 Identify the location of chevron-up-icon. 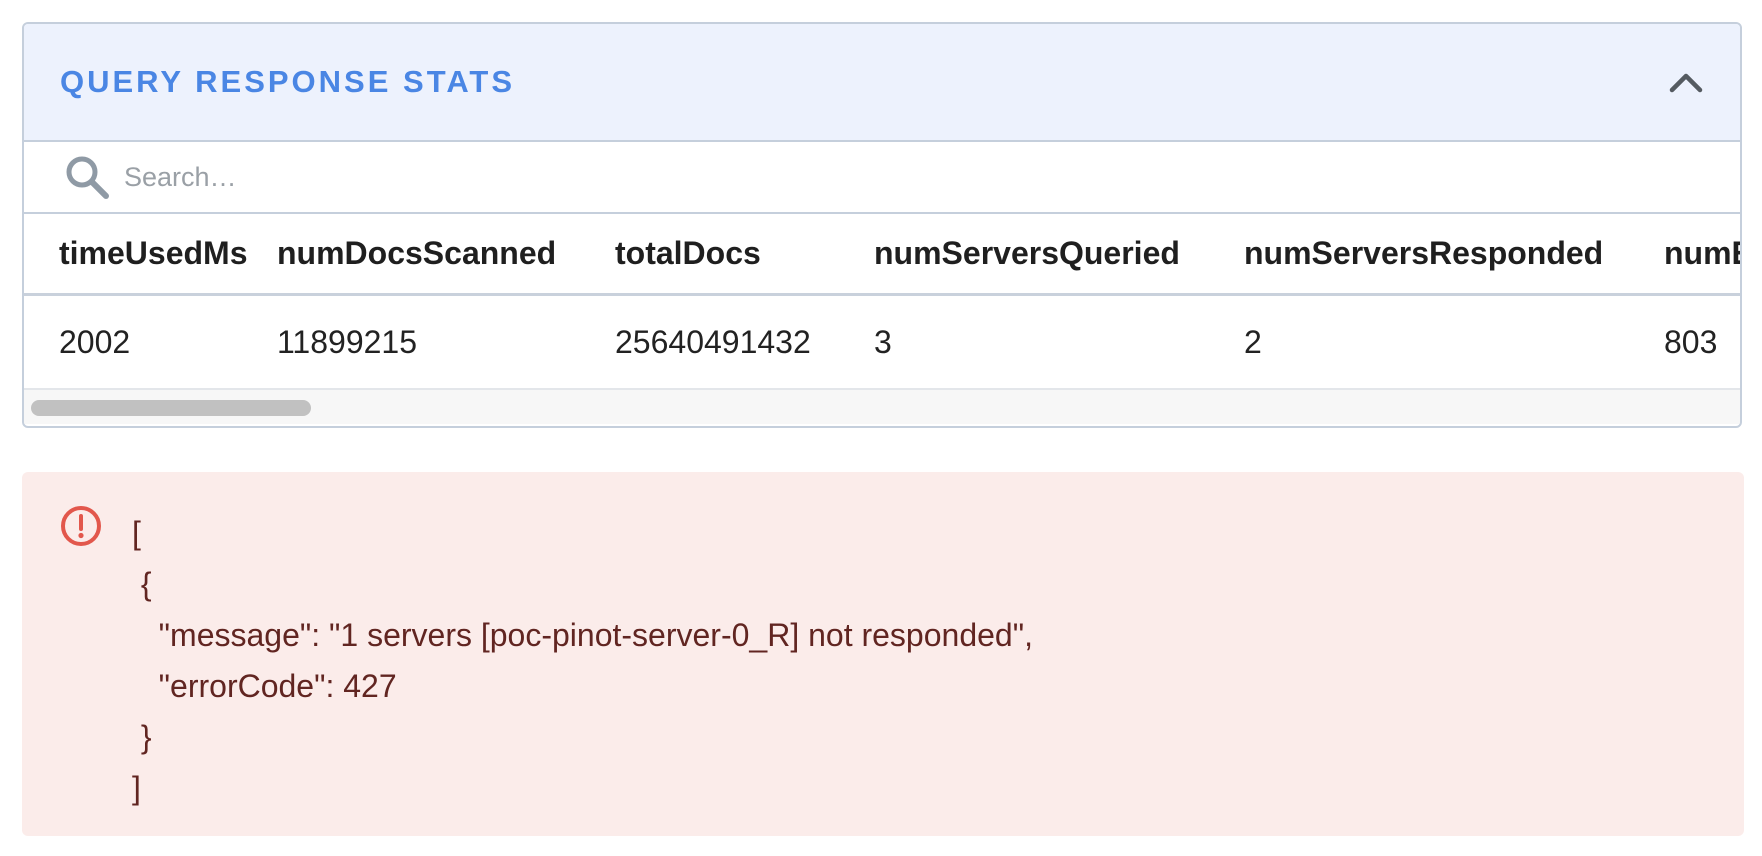
(1686, 83).